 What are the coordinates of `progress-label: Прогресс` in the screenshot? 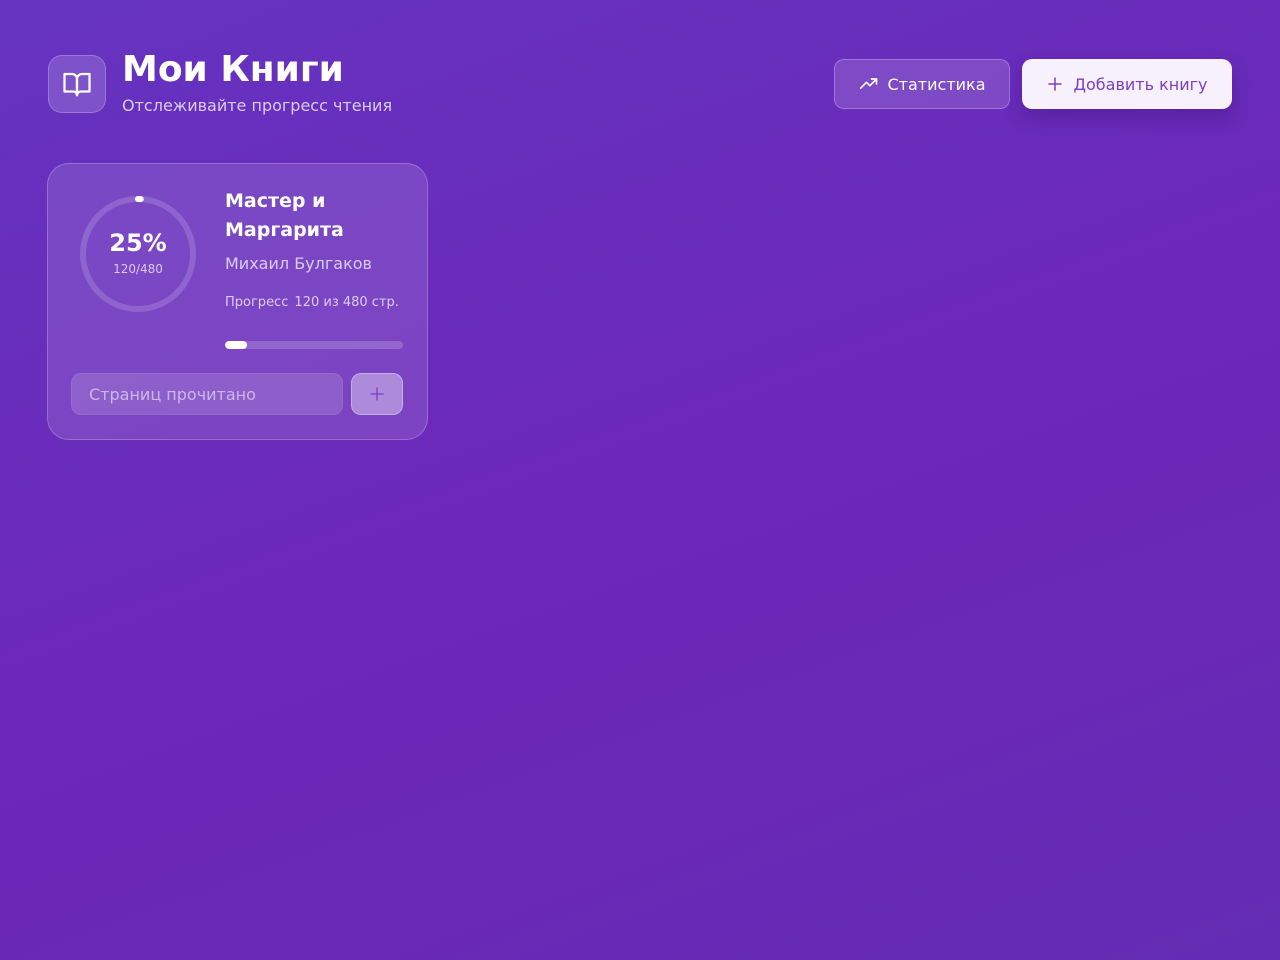 It's located at (257, 302).